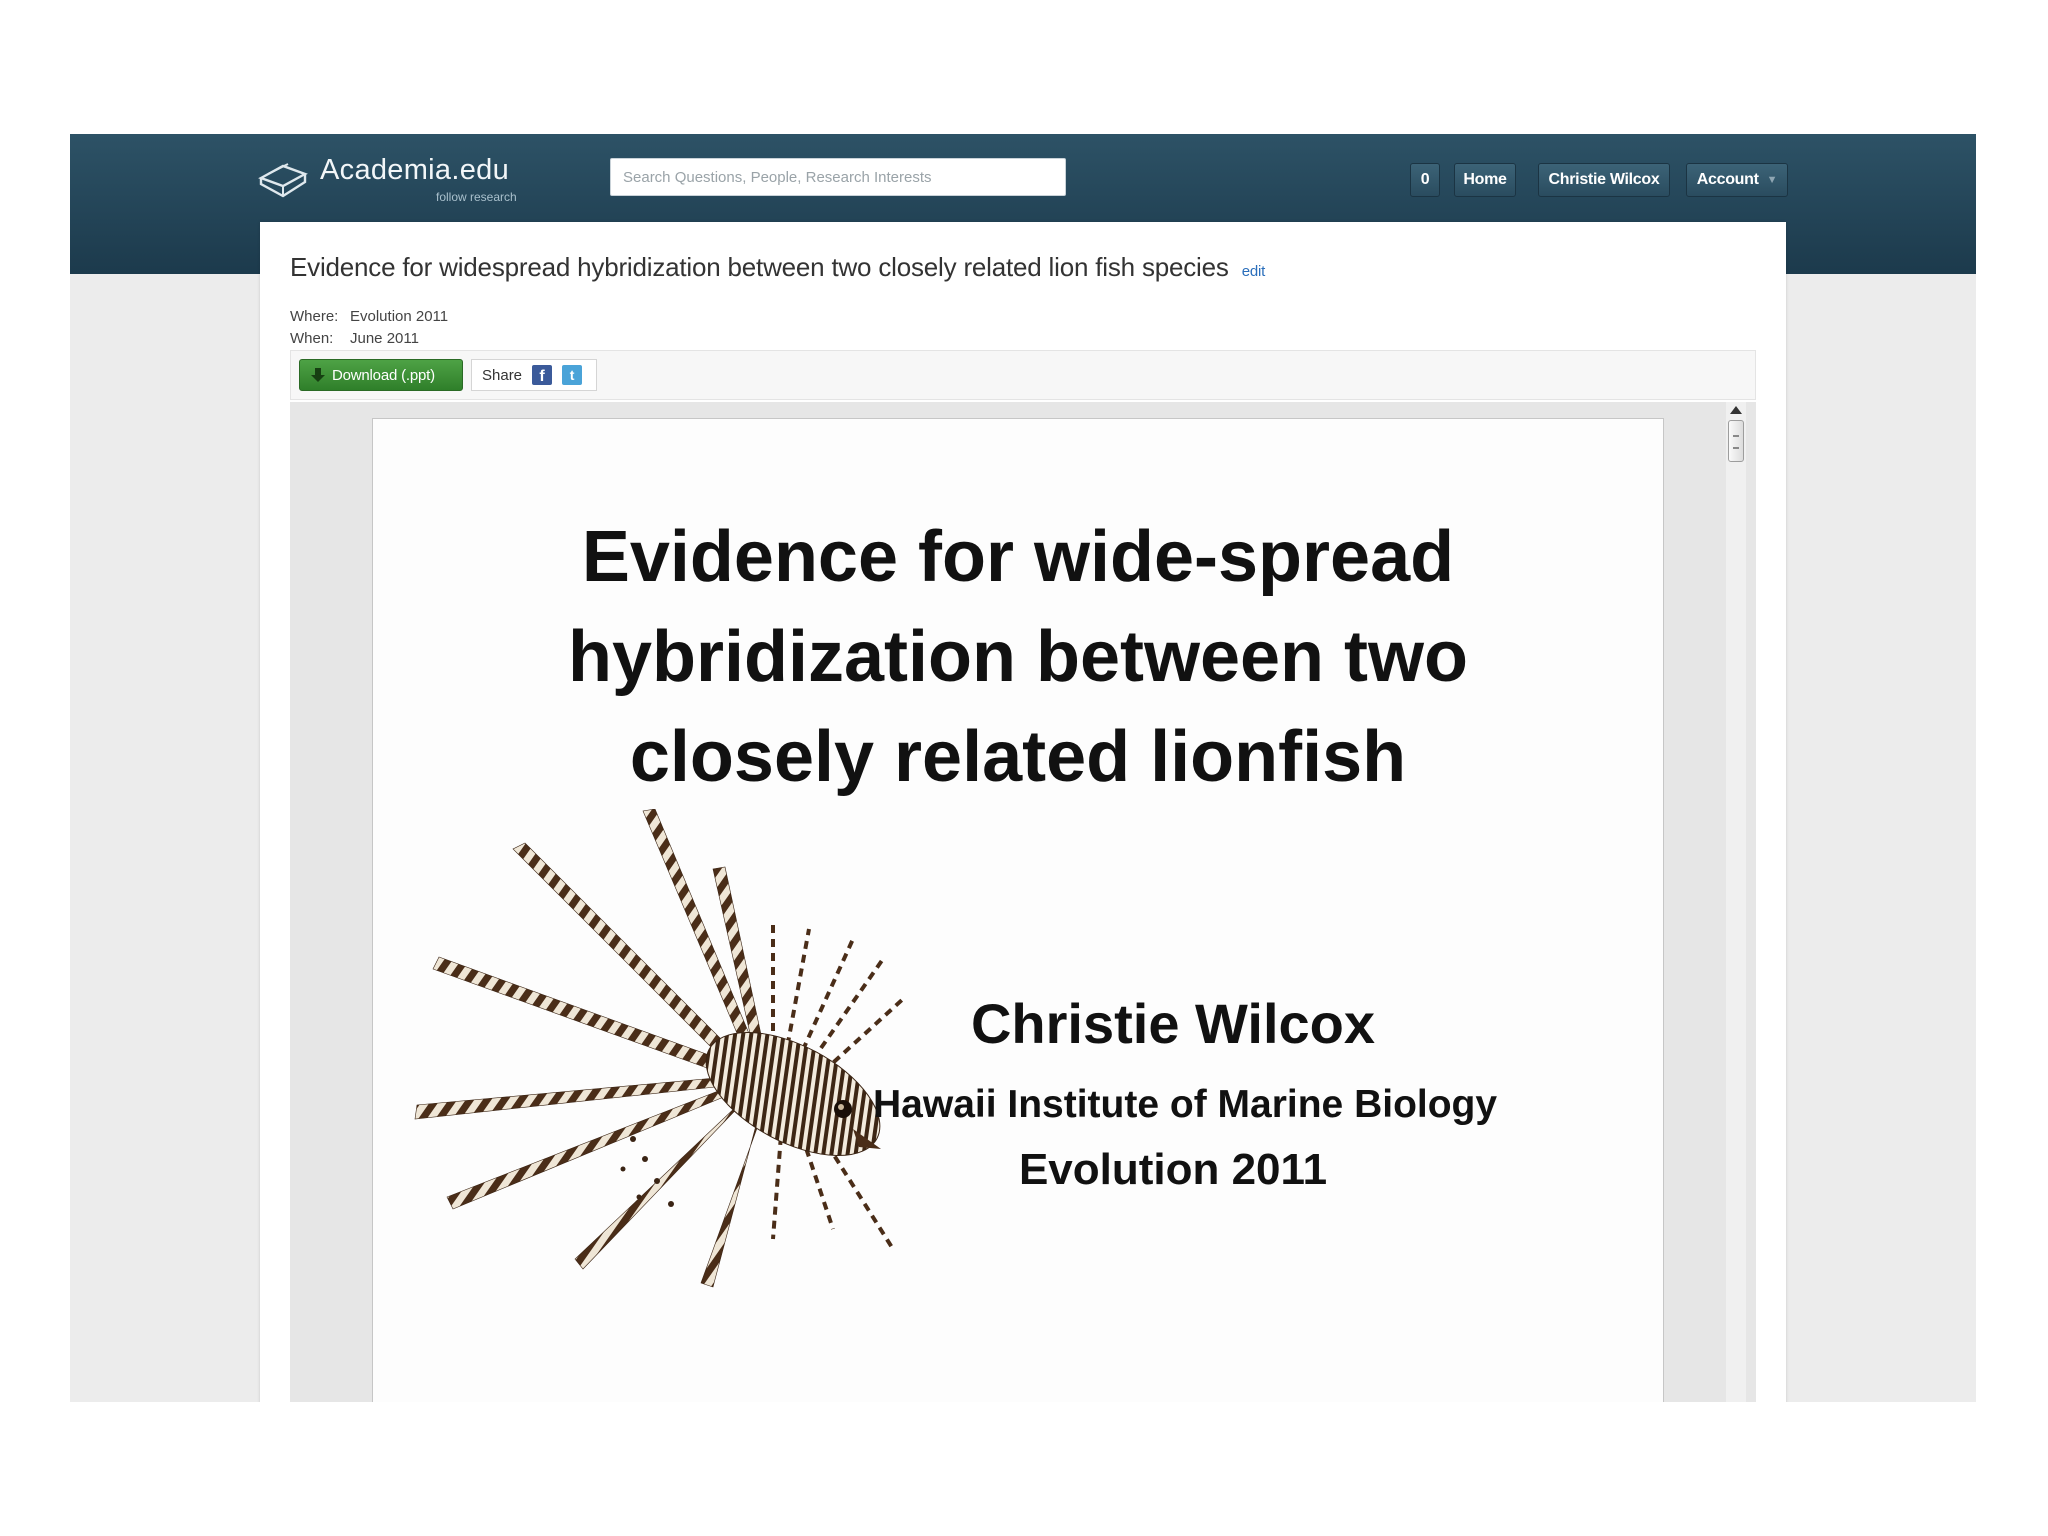 The width and height of the screenshot is (2048, 1536). Describe the element at coordinates (502, 375) in the screenshot. I see `share-label: Share` at that location.